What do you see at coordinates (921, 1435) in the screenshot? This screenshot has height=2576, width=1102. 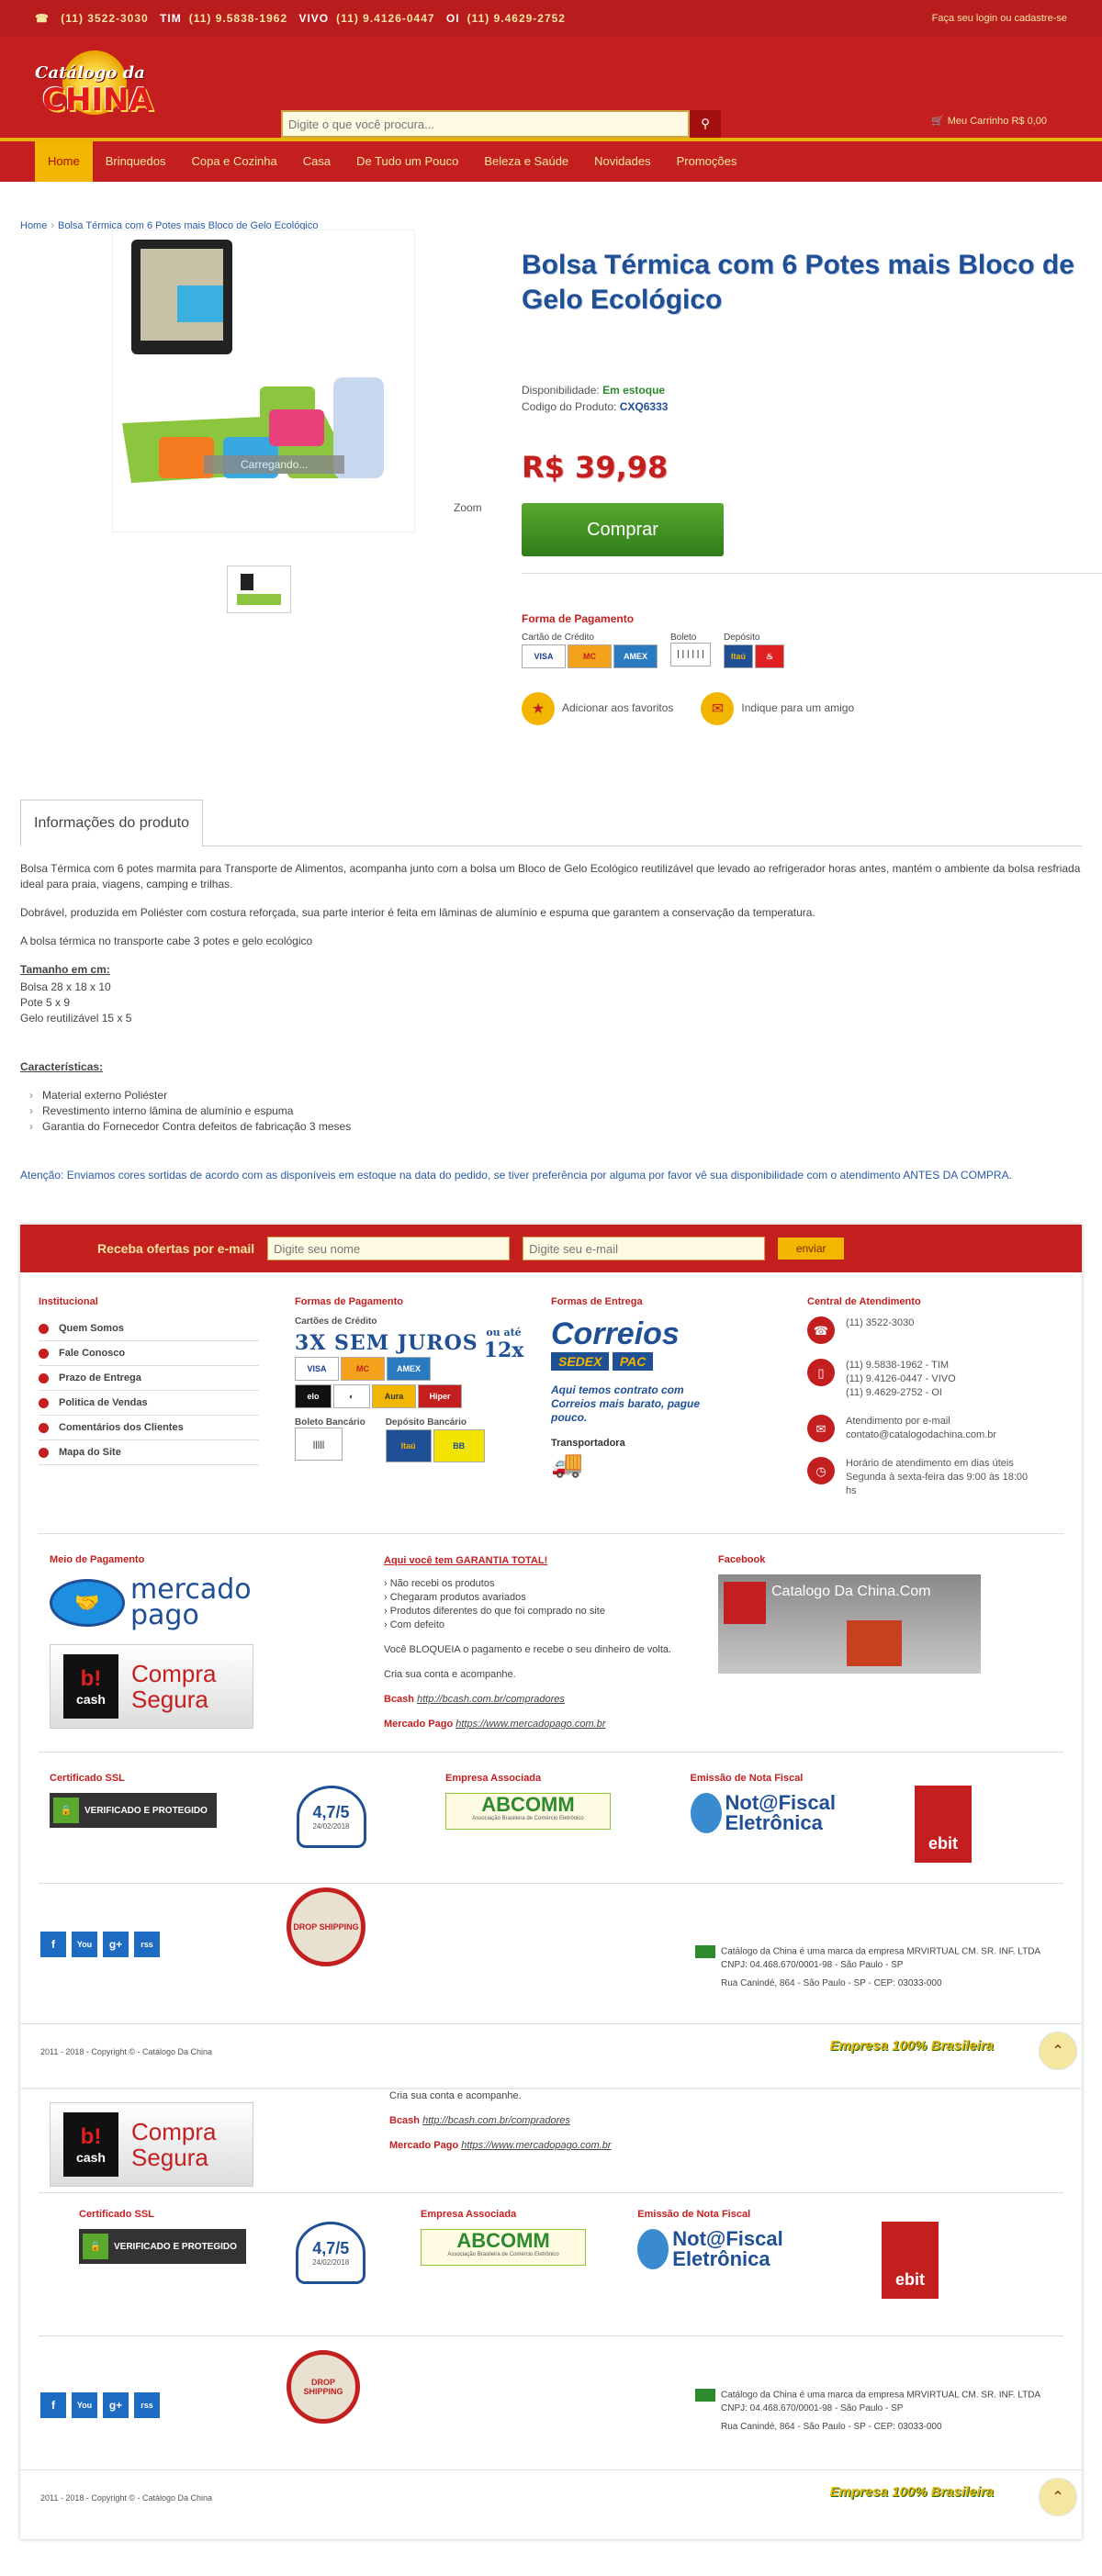 I see `email-address: contato@catalogodachina.com.br` at bounding box center [921, 1435].